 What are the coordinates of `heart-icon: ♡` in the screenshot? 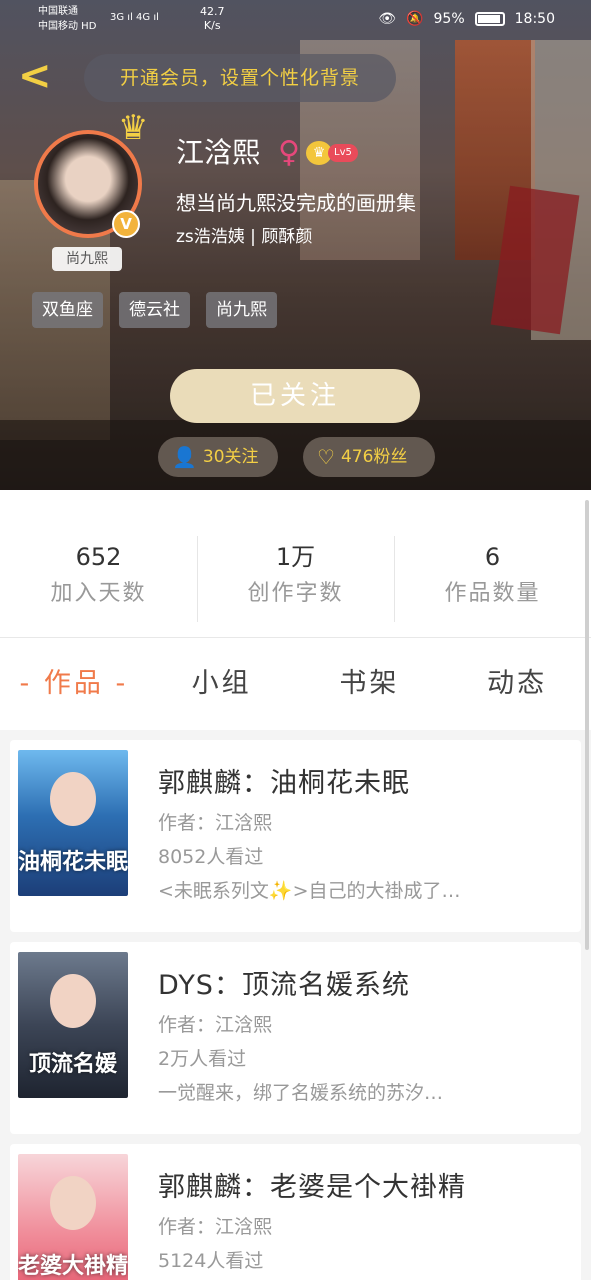 It's located at (326, 457).